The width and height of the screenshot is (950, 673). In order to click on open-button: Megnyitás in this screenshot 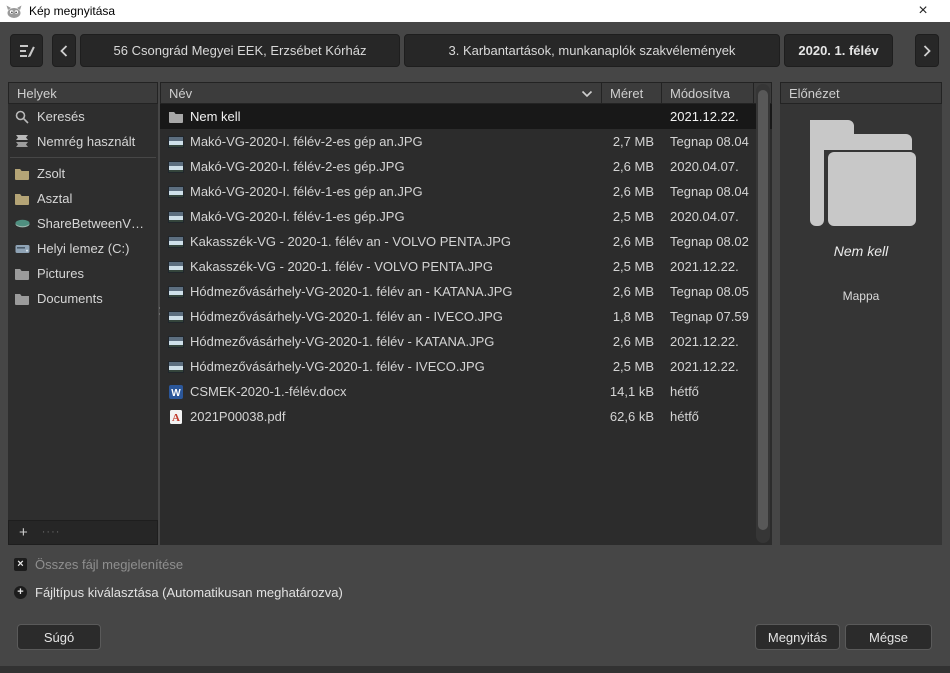, I will do `click(797, 637)`.